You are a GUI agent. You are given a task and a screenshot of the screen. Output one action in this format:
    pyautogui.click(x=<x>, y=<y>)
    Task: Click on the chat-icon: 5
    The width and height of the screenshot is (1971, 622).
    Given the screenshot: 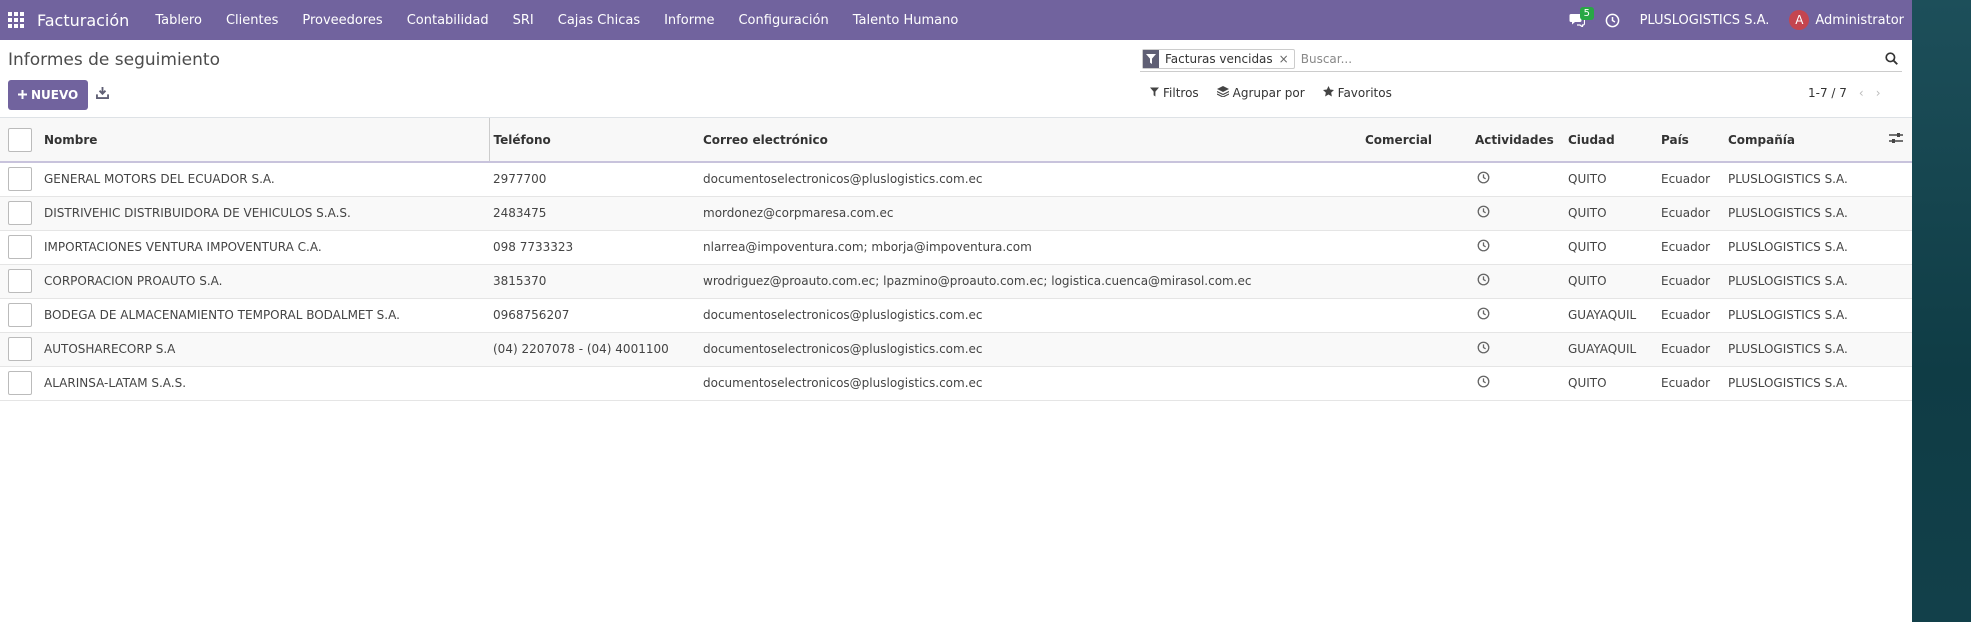 What is the action you would take?
    pyautogui.click(x=1578, y=20)
    